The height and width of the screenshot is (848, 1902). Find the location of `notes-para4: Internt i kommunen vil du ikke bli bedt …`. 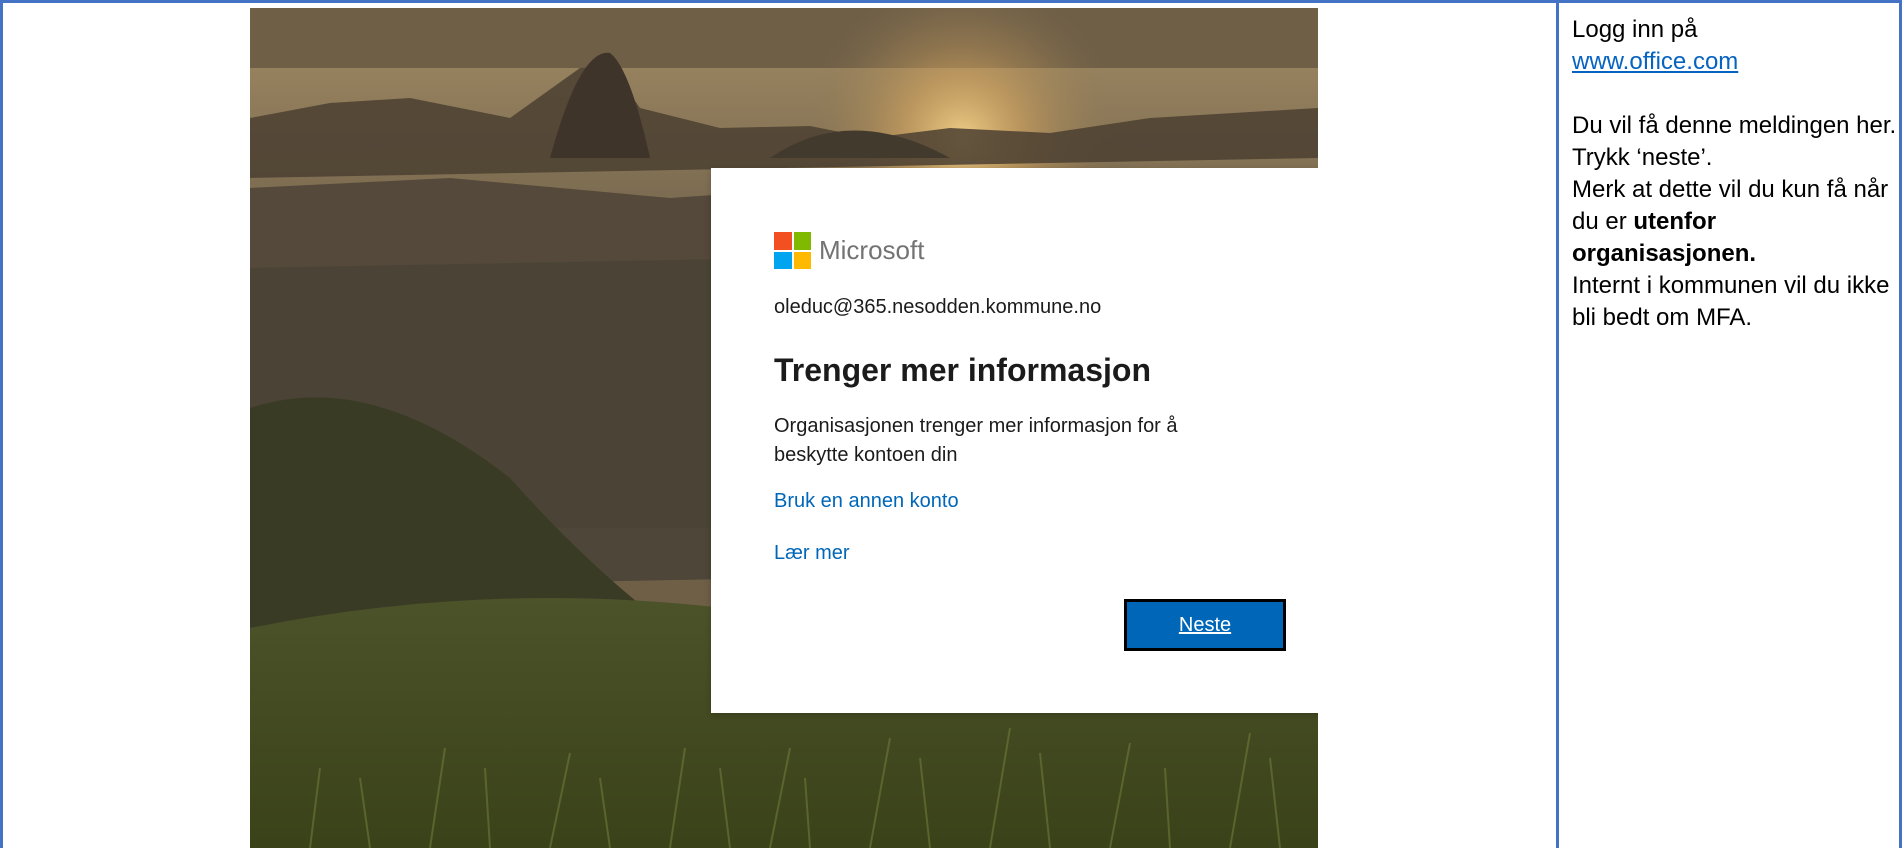

notes-para4: Internt i kommunen vil du ikke bli bedt … is located at coordinates (1731, 301).